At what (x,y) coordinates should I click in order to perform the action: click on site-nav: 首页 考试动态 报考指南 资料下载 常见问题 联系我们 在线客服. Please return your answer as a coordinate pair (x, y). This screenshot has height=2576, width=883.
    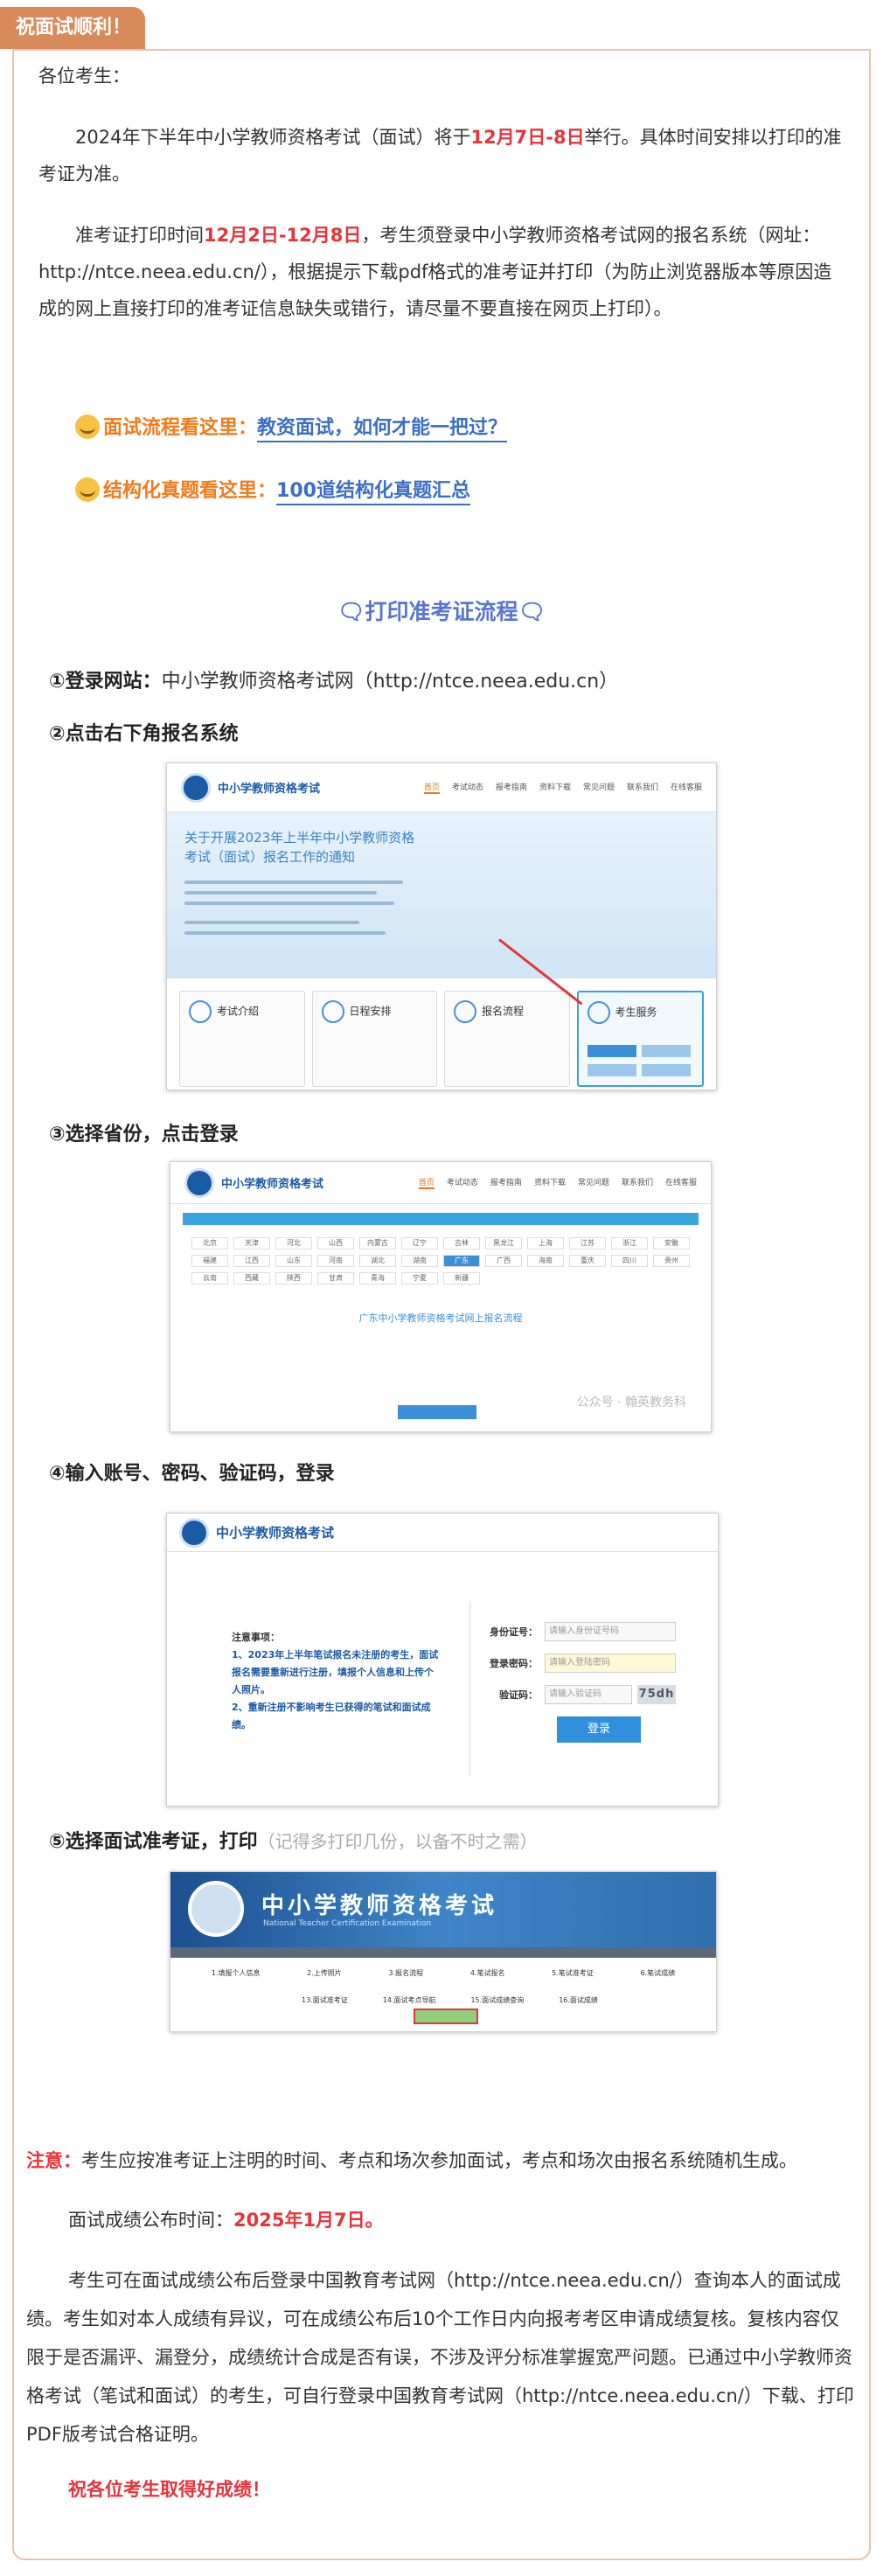
    Looking at the image, I should click on (564, 1182).